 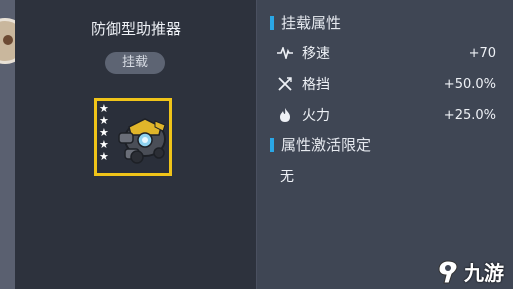 What do you see at coordinates (285, 115) in the screenshot?
I see `fire-icon` at bounding box center [285, 115].